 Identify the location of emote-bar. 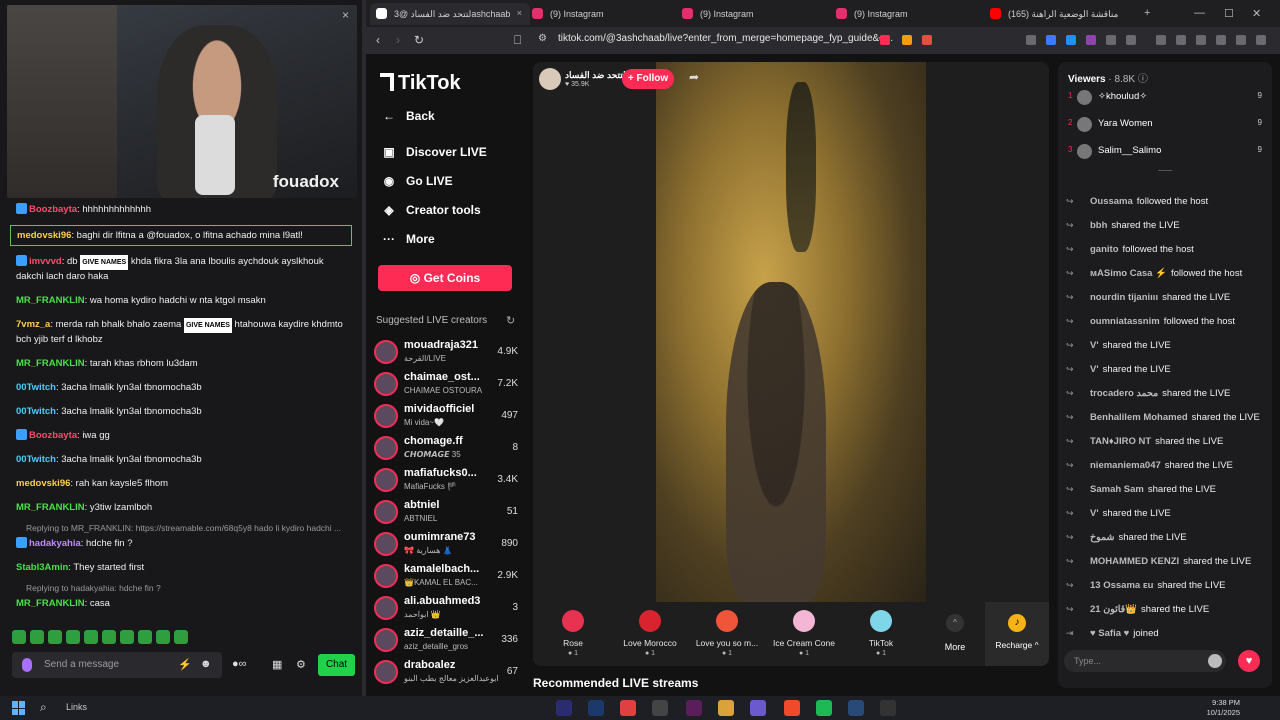
(100, 637).